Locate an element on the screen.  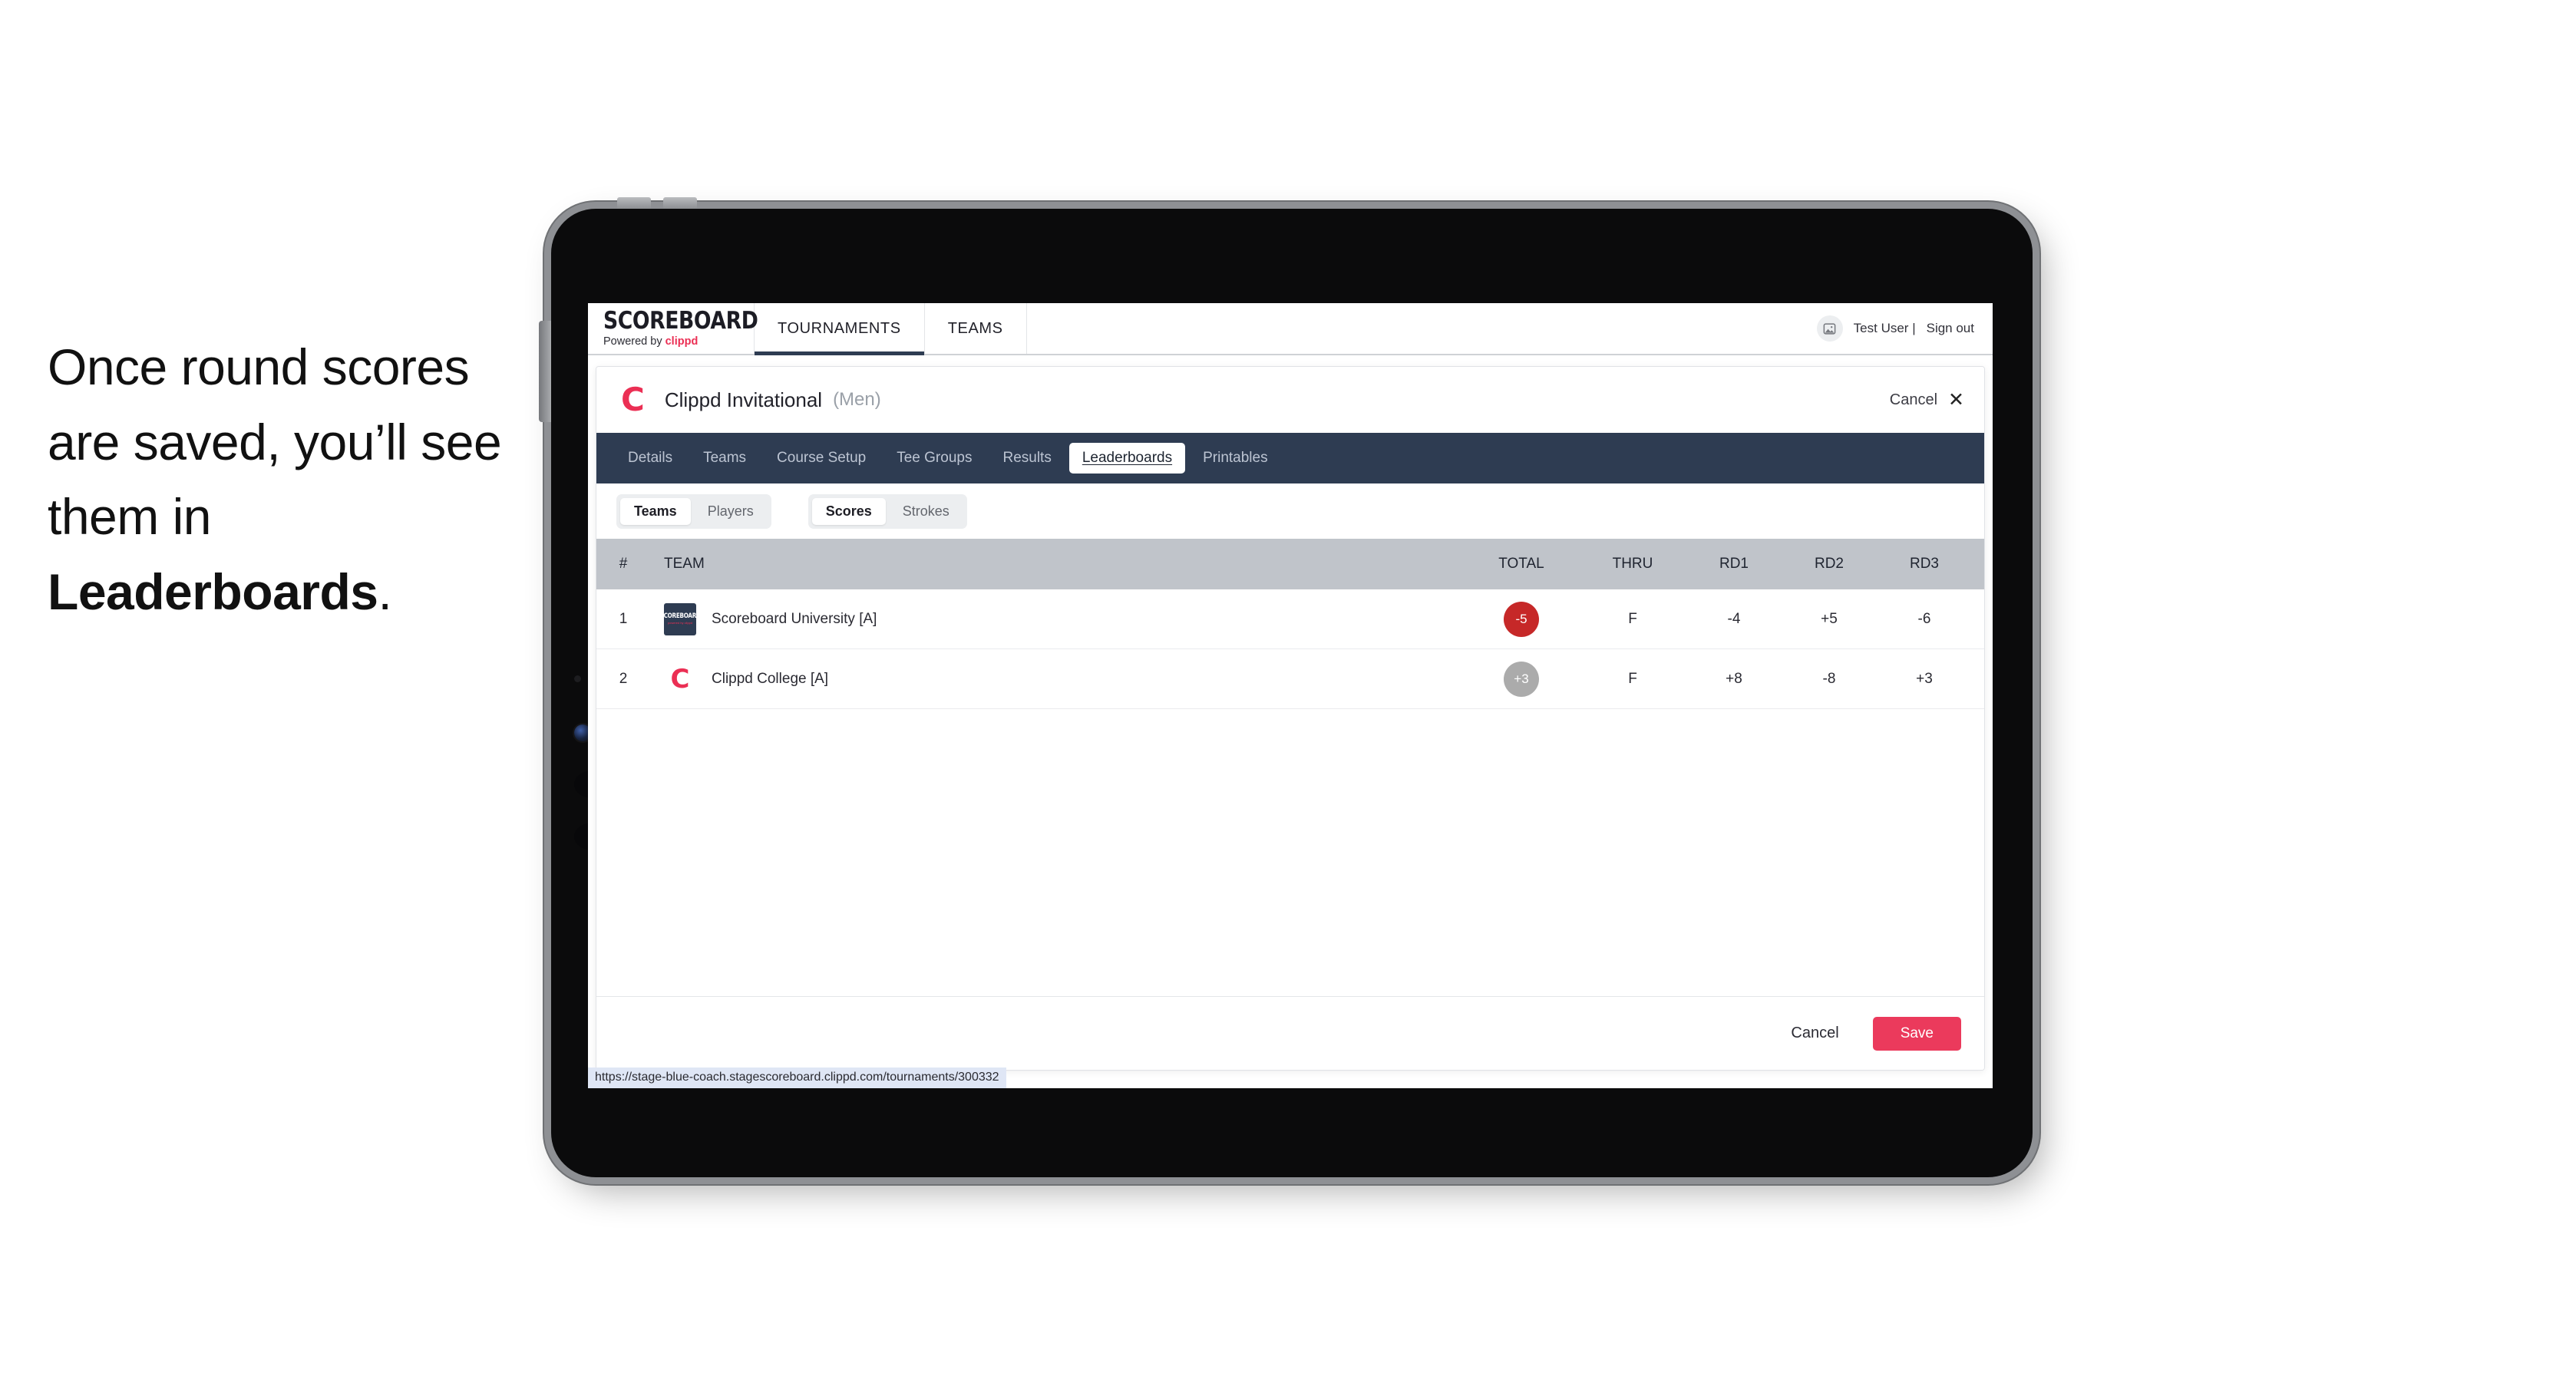
caption-text-part2: . is located at coordinates (385, 592).